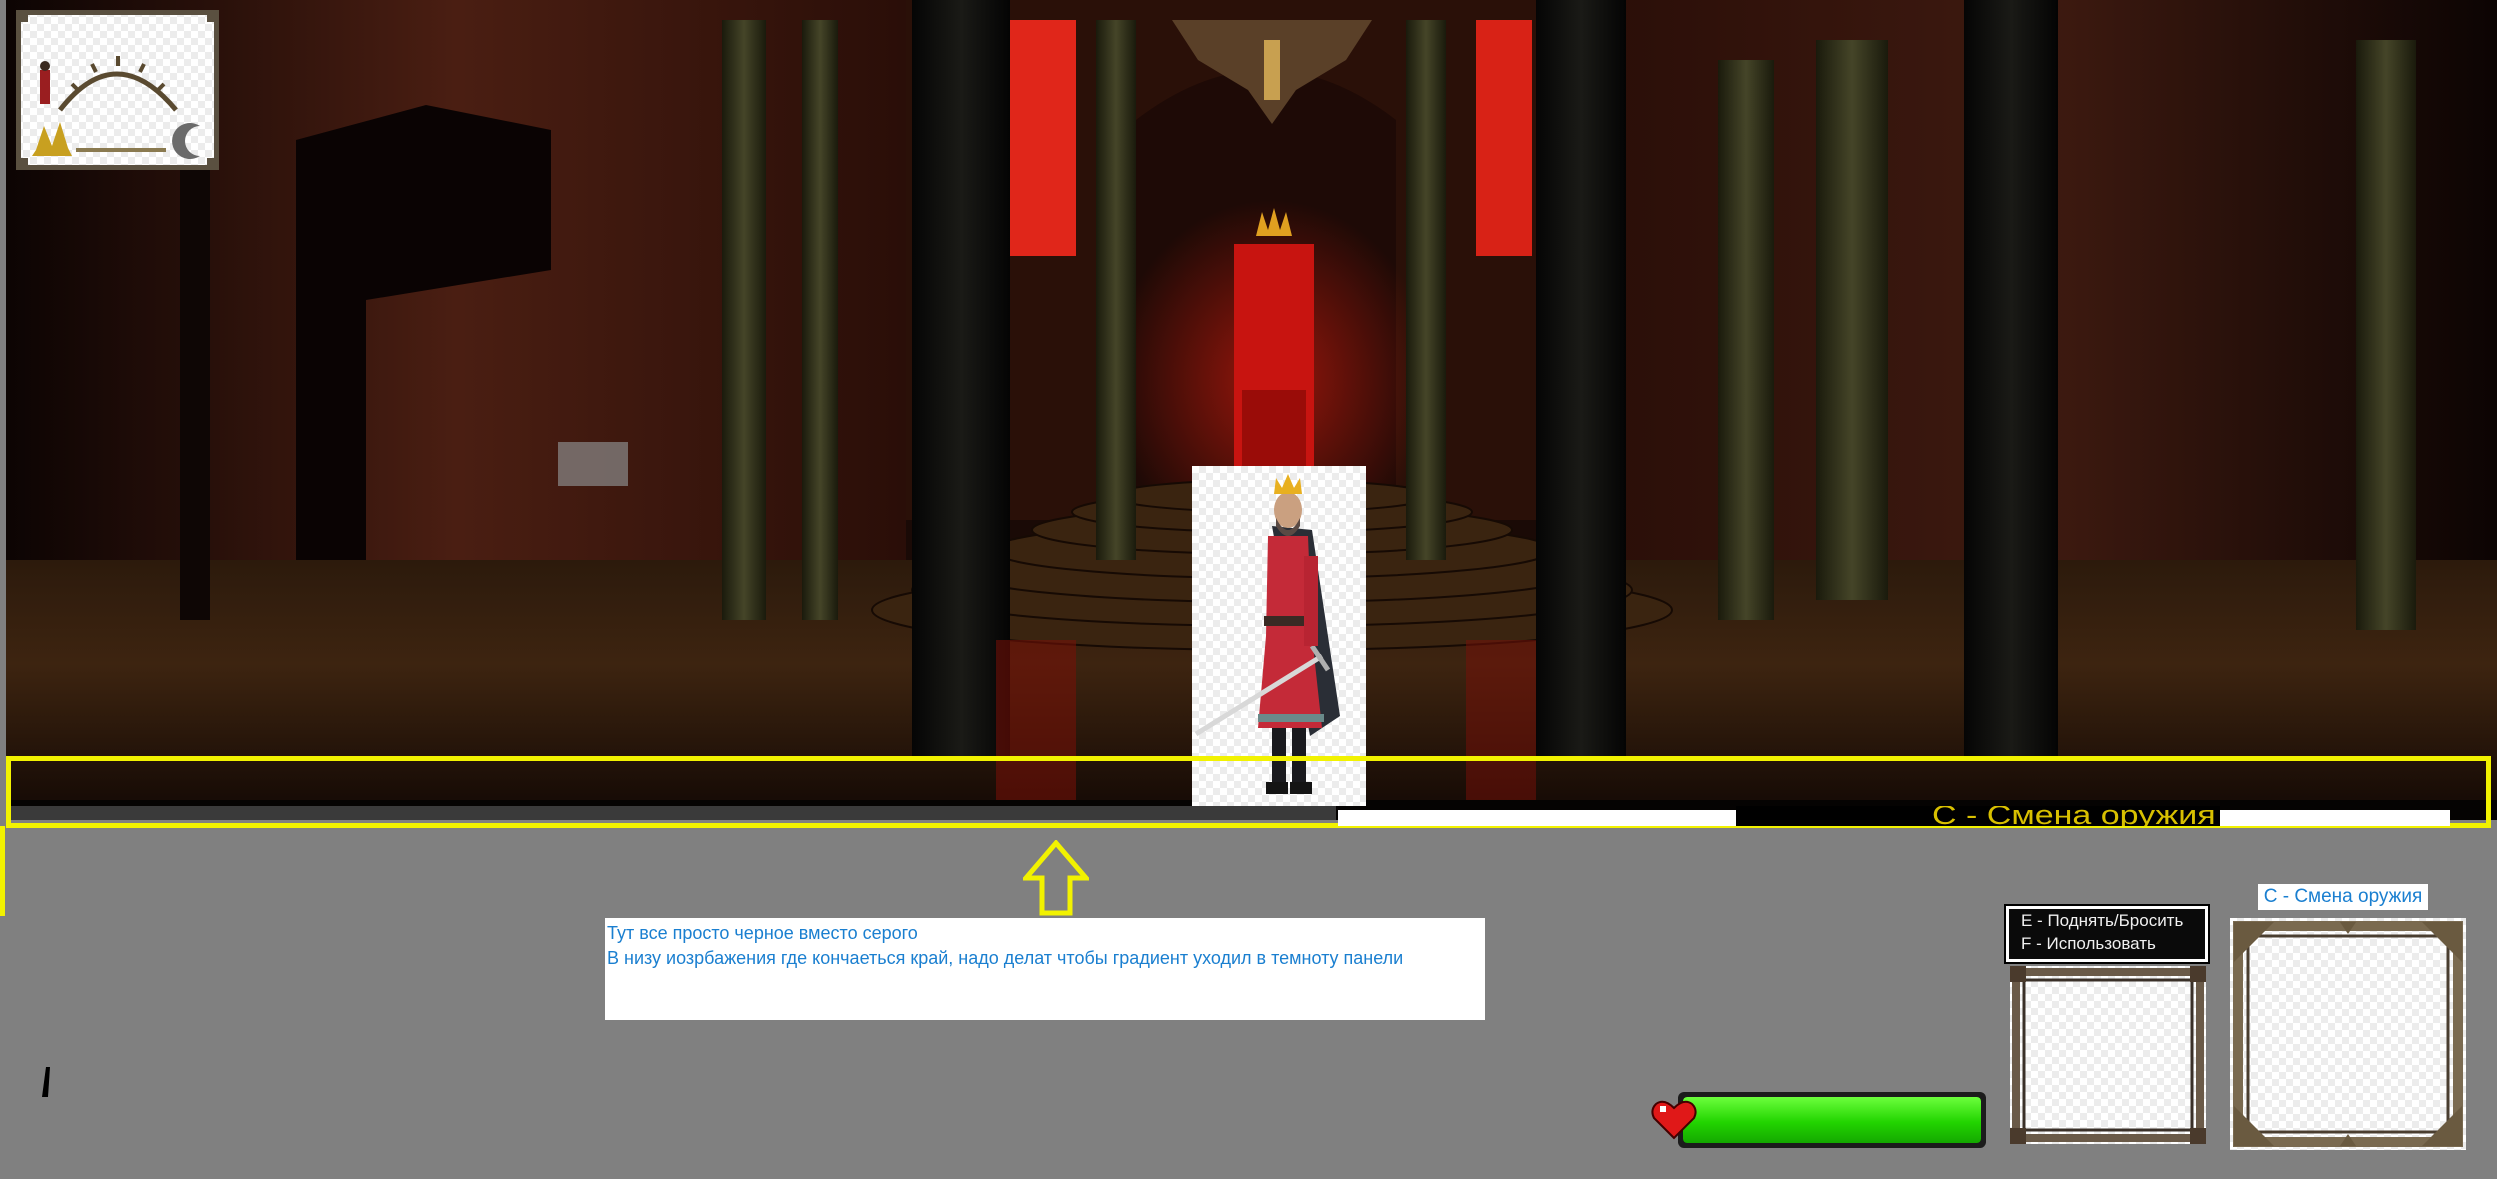 This screenshot has width=2497, height=1179. I want to click on item-slot, so click(2108, 1055).